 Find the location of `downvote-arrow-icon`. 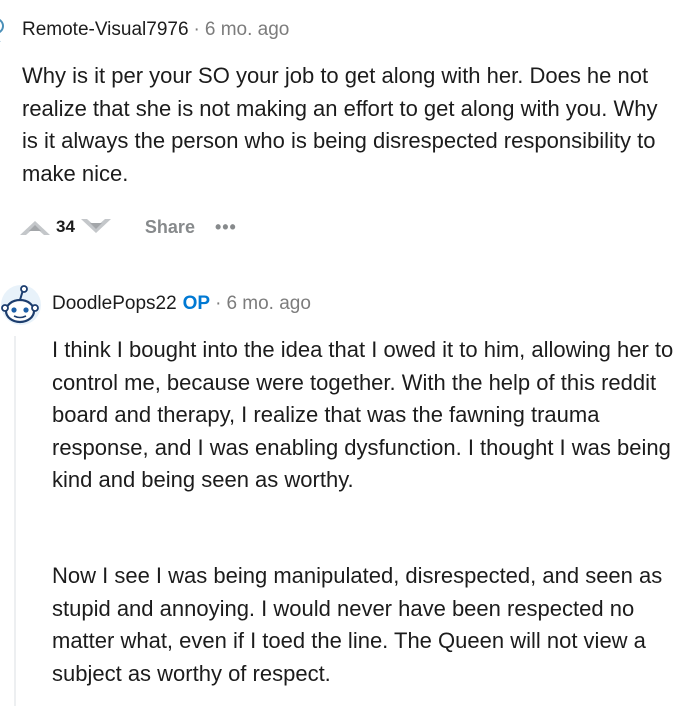

downvote-arrow-icon is located at coordinates (96, 227).